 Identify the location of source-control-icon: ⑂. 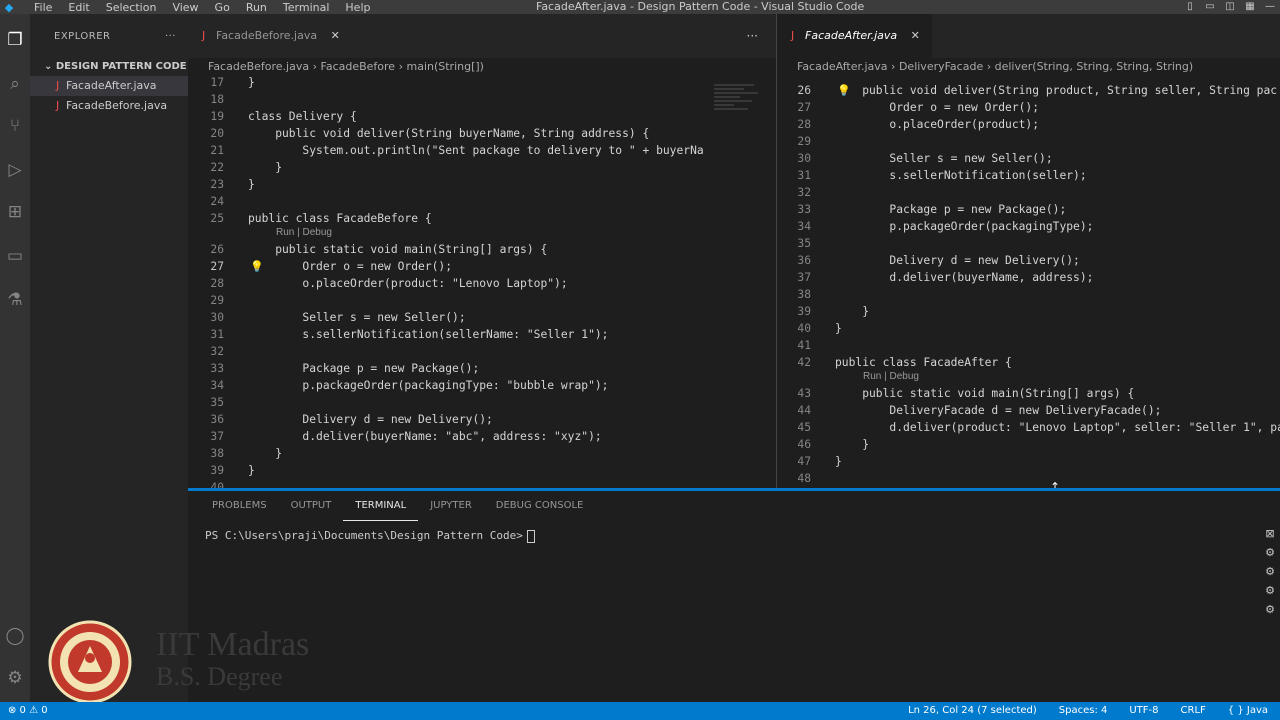
(15, 126).